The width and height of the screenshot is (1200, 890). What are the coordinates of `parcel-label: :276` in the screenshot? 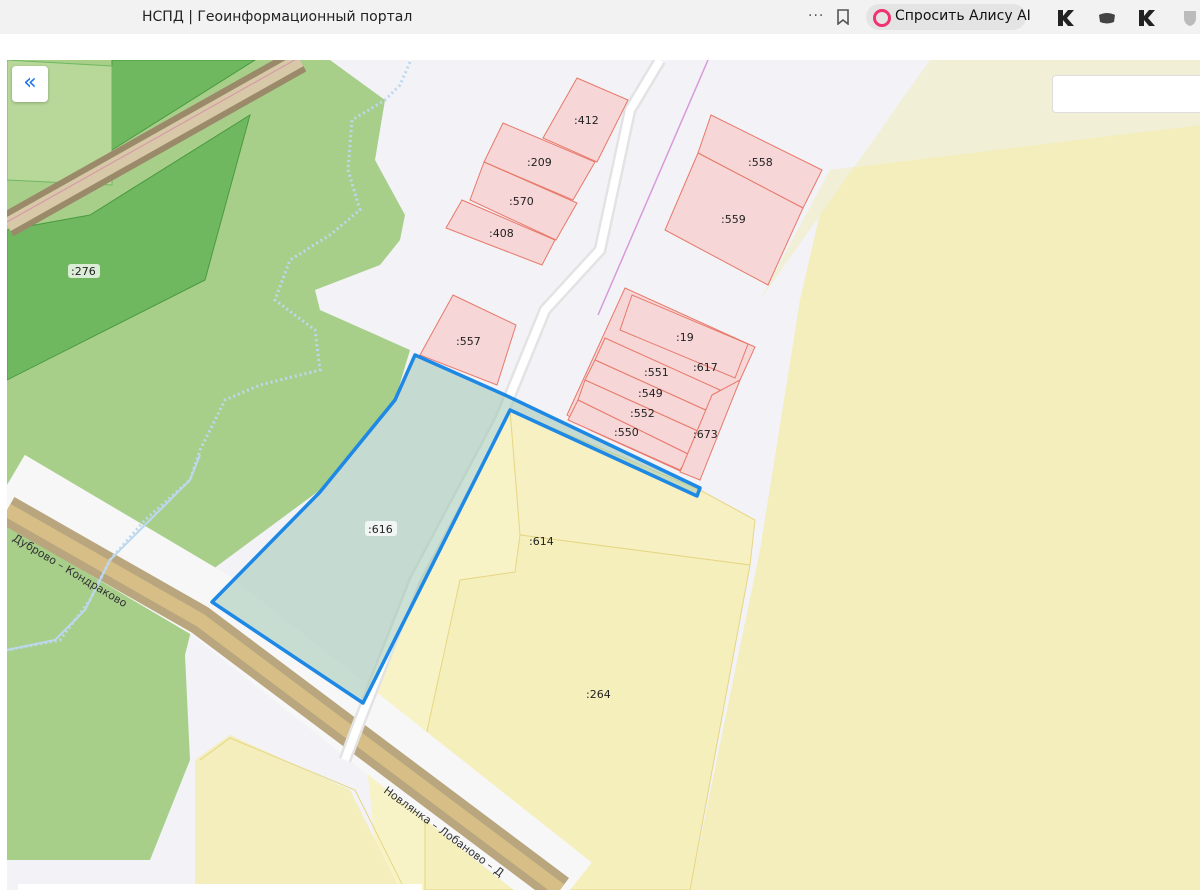 It's located at (83, 271).